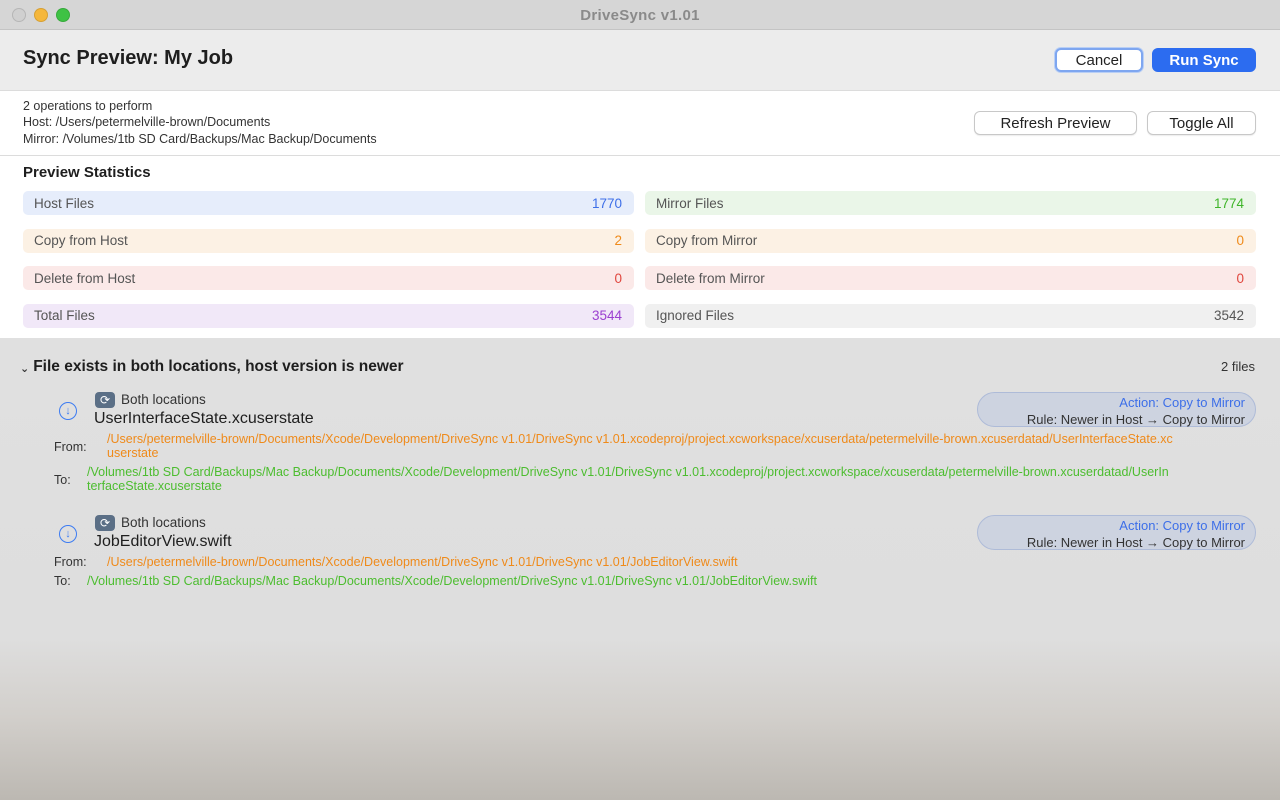  I want to click on stat-value: 1774, so click(1228, 203).